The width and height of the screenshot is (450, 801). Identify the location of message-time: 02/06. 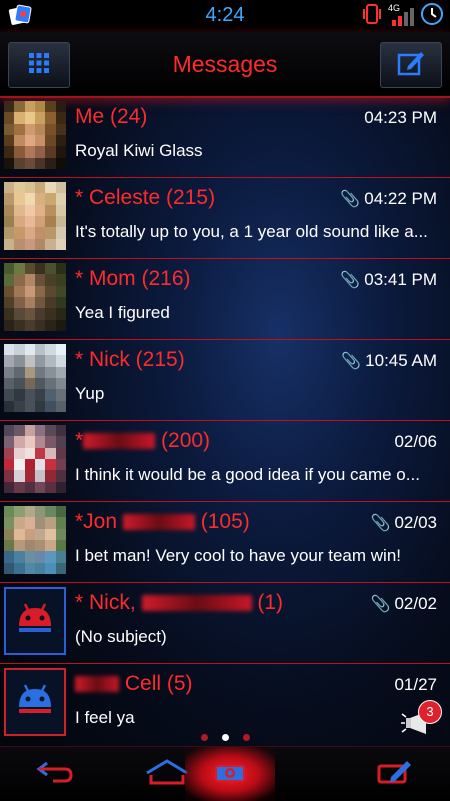
(415, 442).